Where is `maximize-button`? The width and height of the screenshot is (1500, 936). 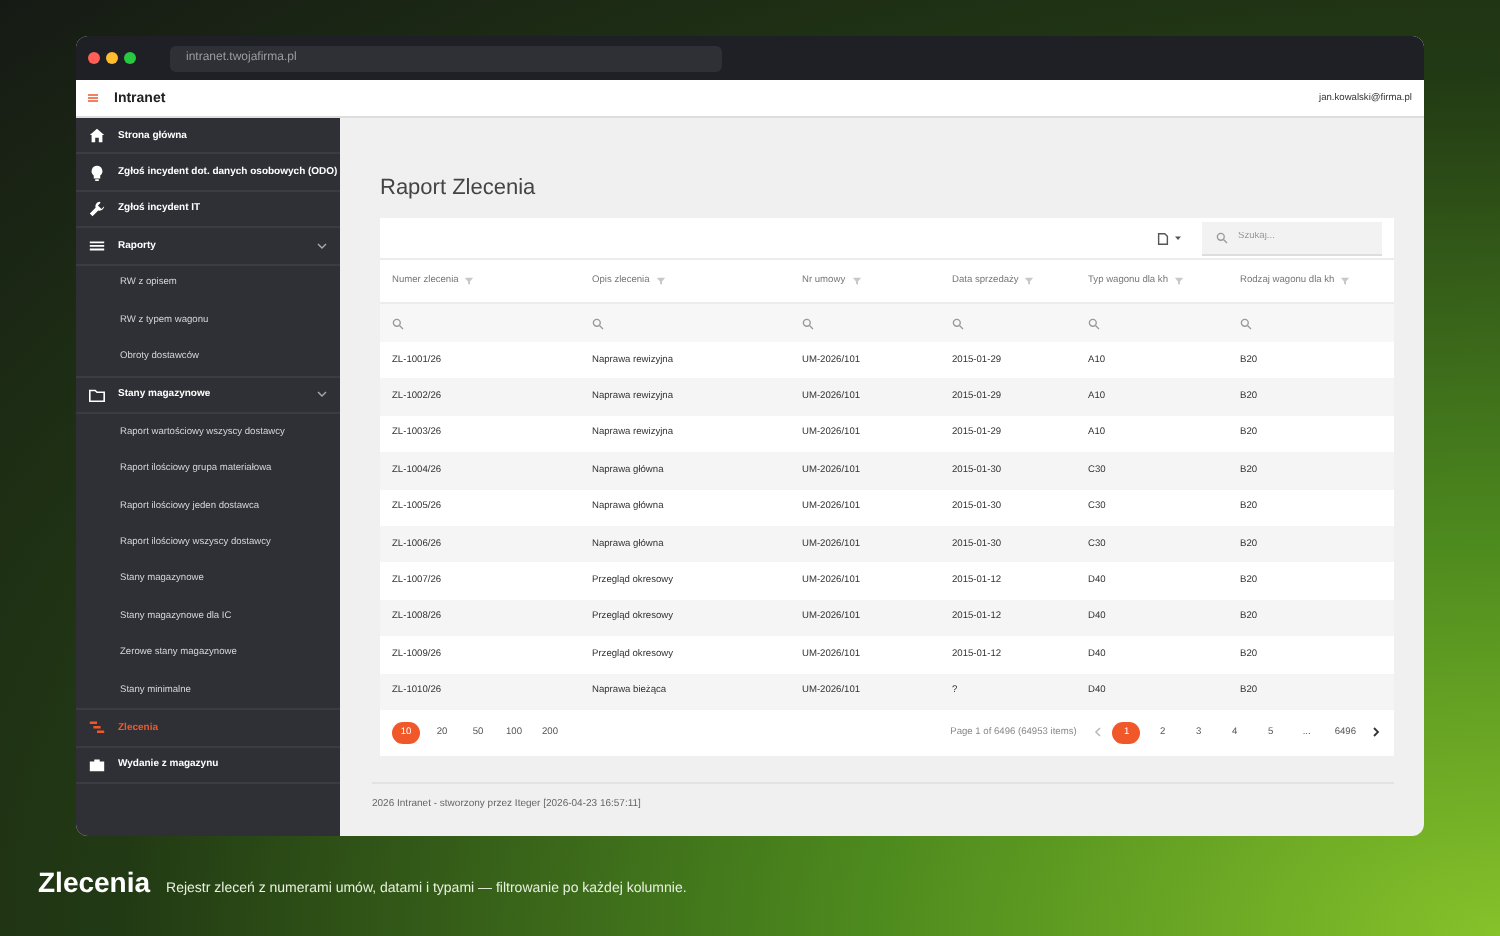 maximize-button is located at coordinates (130, 58).